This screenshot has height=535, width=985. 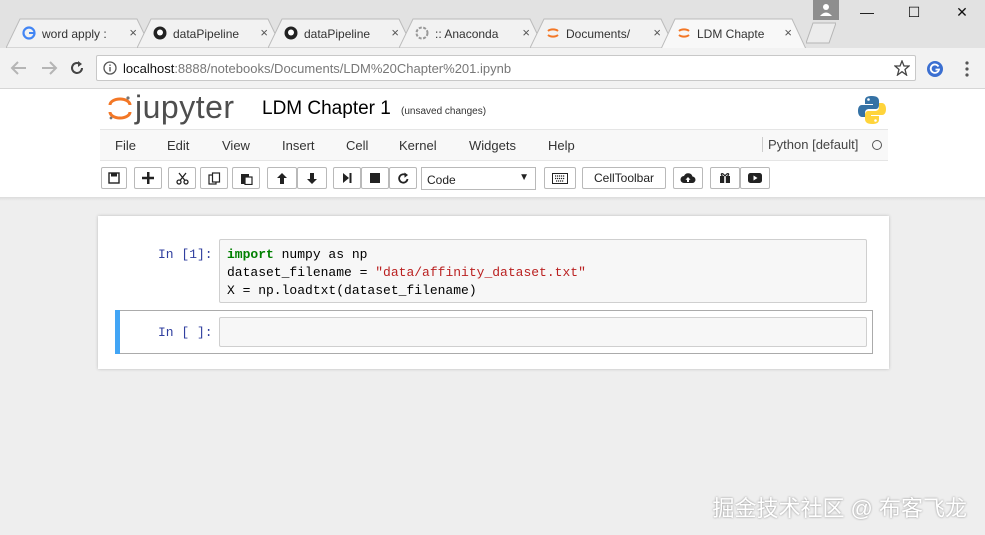 I want to click on slideshow-button, so click(x=755, y=178).